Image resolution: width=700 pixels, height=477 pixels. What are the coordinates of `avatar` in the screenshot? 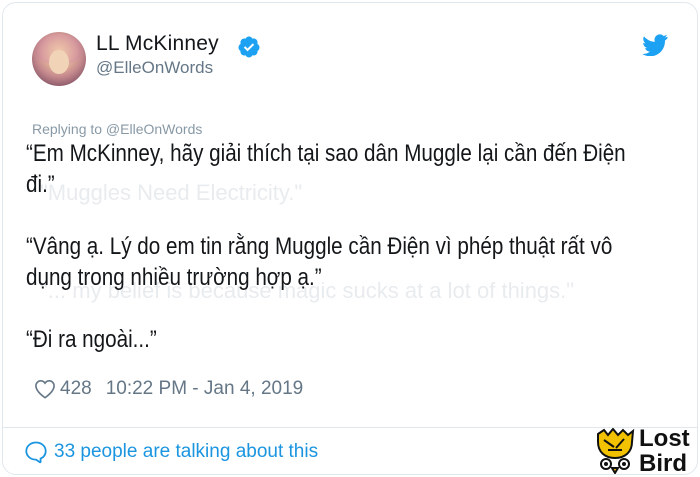 It's located at (59, 59).